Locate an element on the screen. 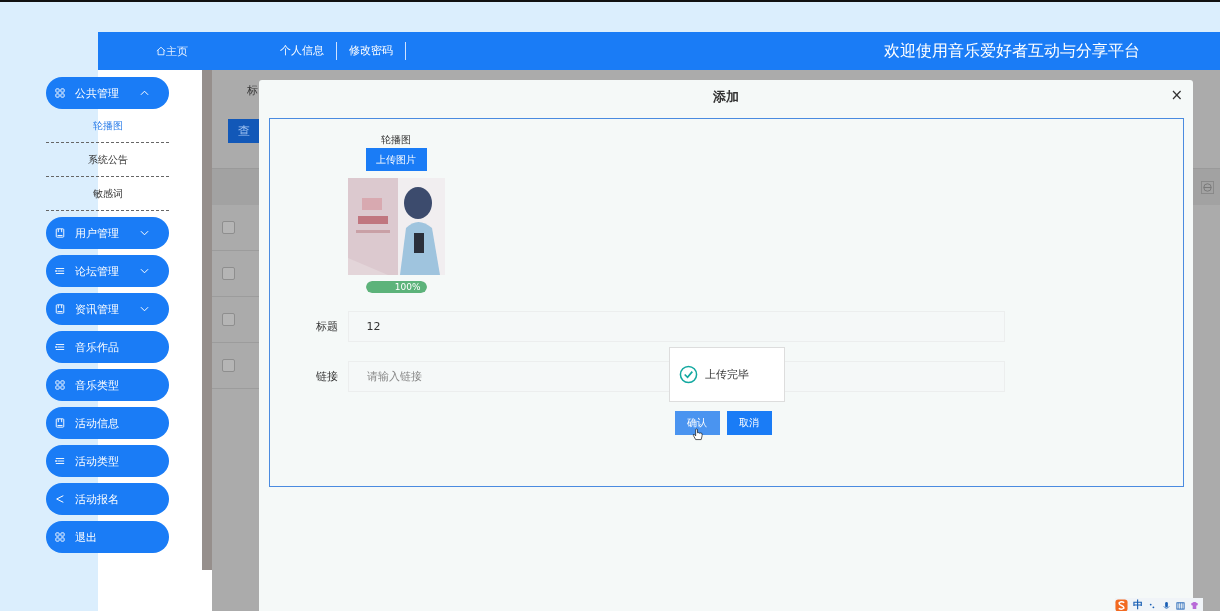 The height and width of the screenshot is (611, 1220). scrollbar is located at coordinates (207, 320).